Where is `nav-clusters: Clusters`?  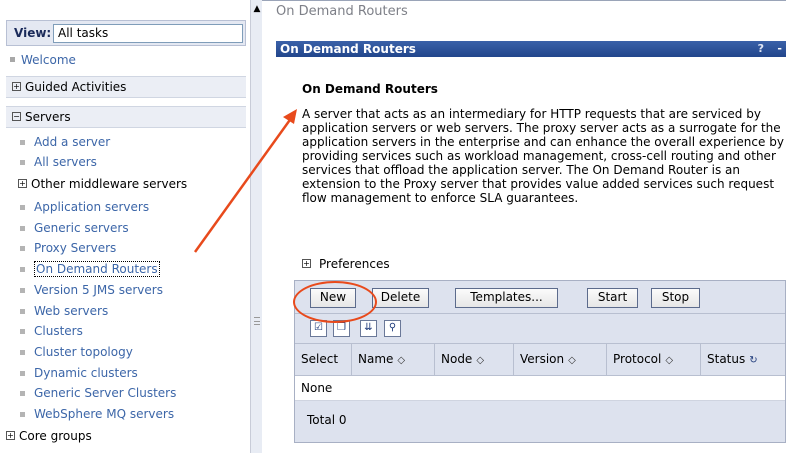
nav-clusters: Clusters is located at coordinates (51, 331).